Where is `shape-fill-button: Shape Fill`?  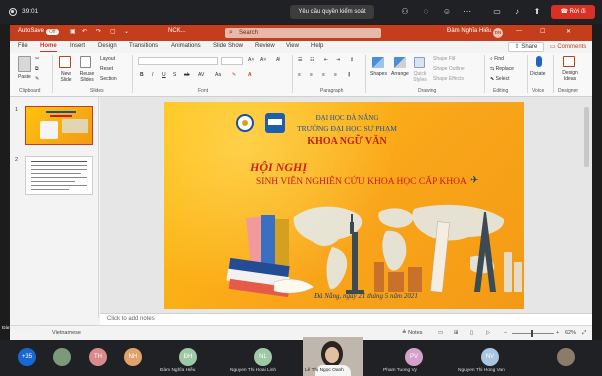 shape-fill-button: Shape Fill is located at coordinates (444, 59).